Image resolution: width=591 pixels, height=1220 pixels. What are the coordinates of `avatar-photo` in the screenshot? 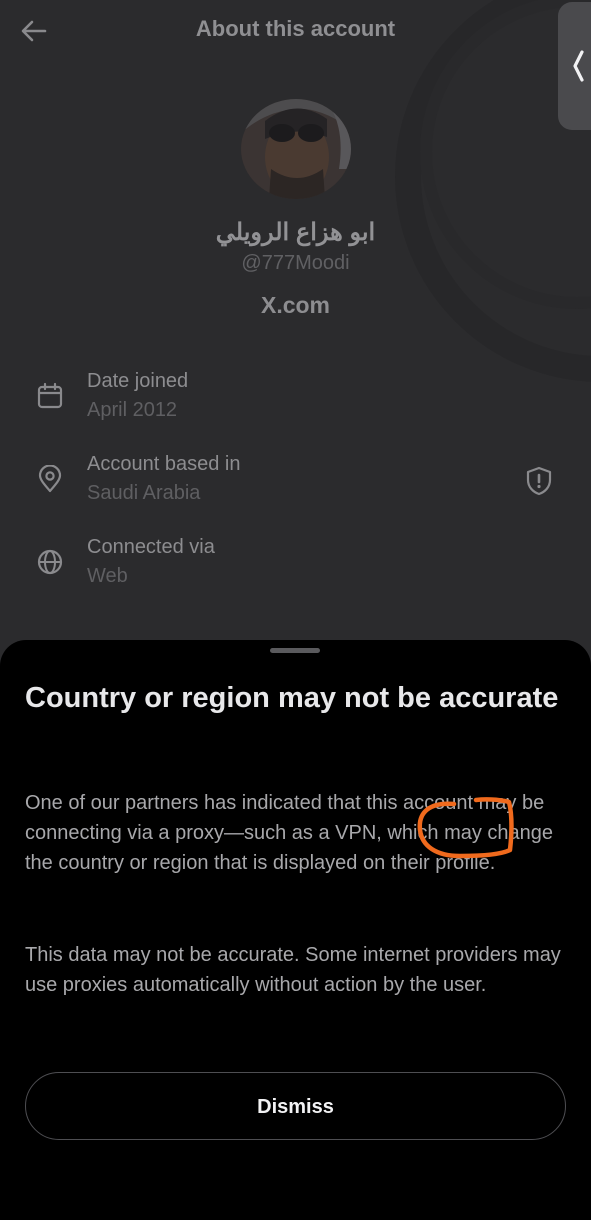 It's located at (296, 149).